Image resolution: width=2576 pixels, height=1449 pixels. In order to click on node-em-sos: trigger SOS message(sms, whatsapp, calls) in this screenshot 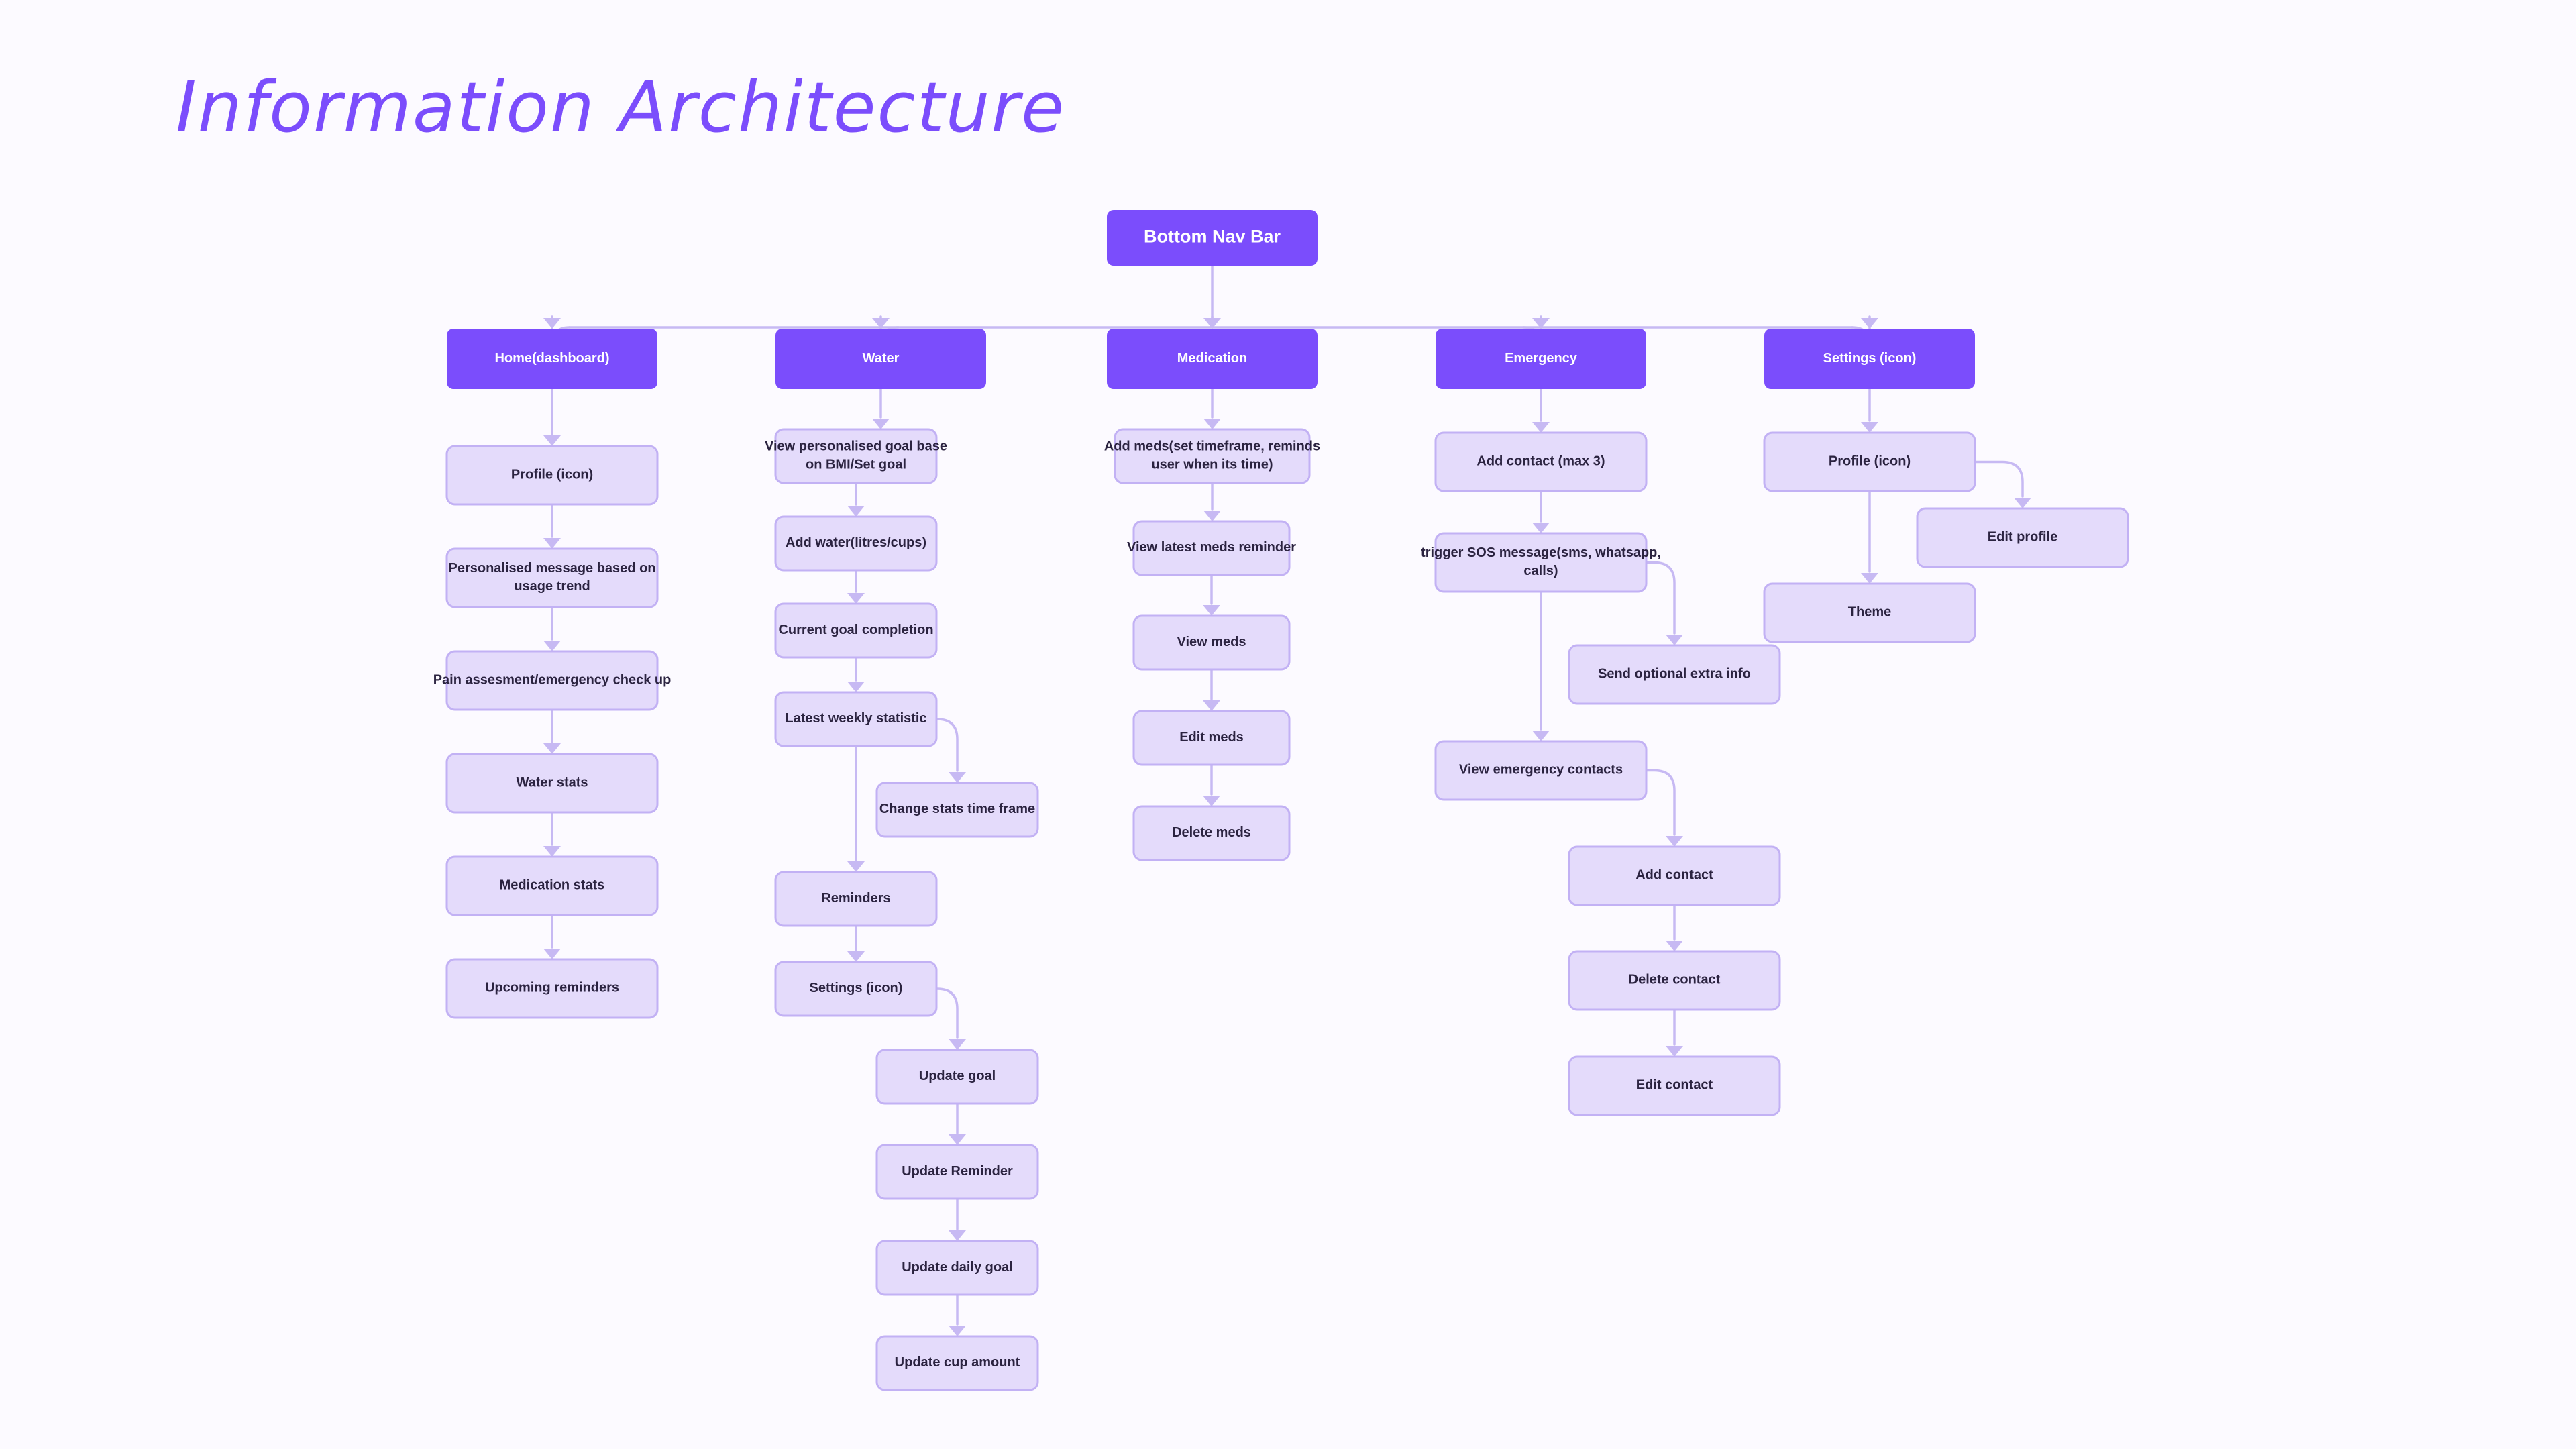, I will do `click(1541, 562)`.